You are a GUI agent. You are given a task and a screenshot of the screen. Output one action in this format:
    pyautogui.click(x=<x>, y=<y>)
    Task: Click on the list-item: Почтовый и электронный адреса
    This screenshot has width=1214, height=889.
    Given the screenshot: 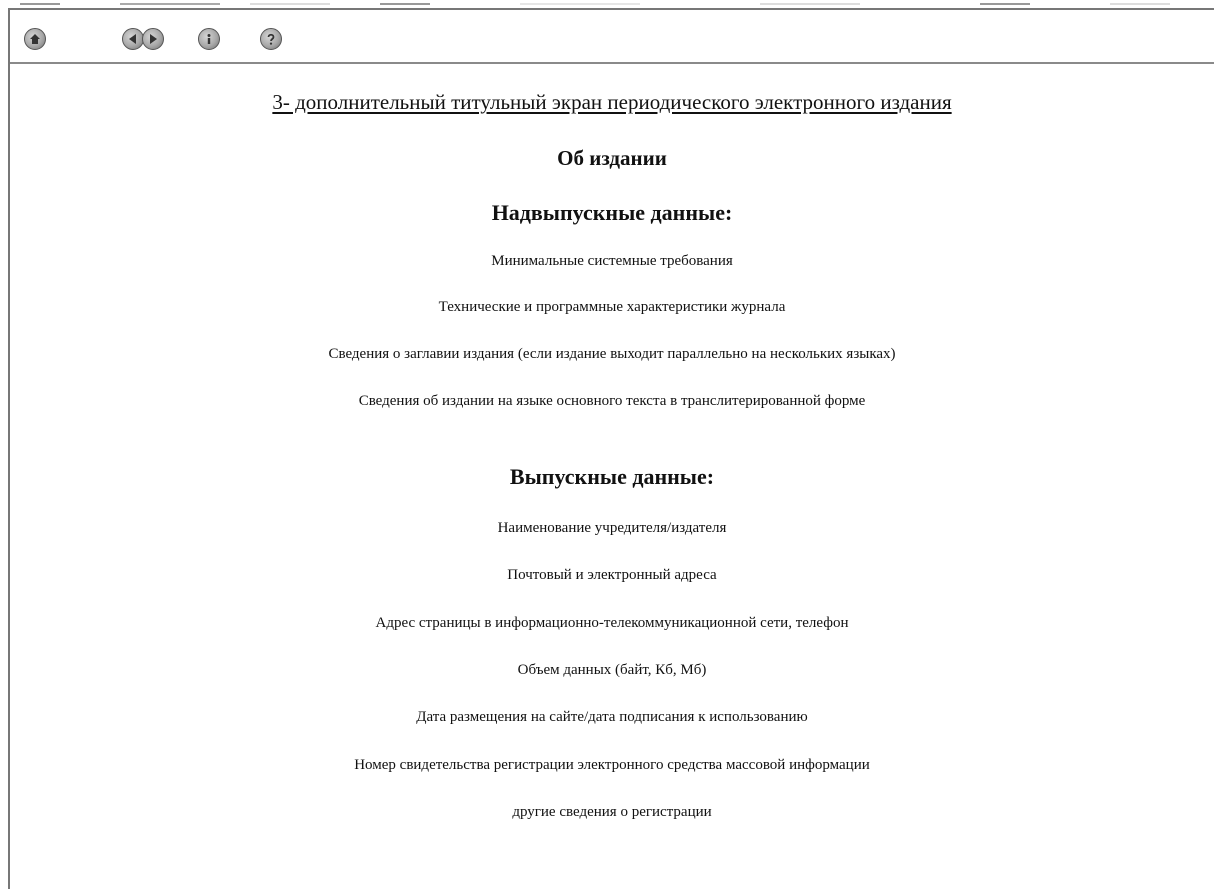 What is the action you would take?
    pyautogui.click(x=612, y=575)
    